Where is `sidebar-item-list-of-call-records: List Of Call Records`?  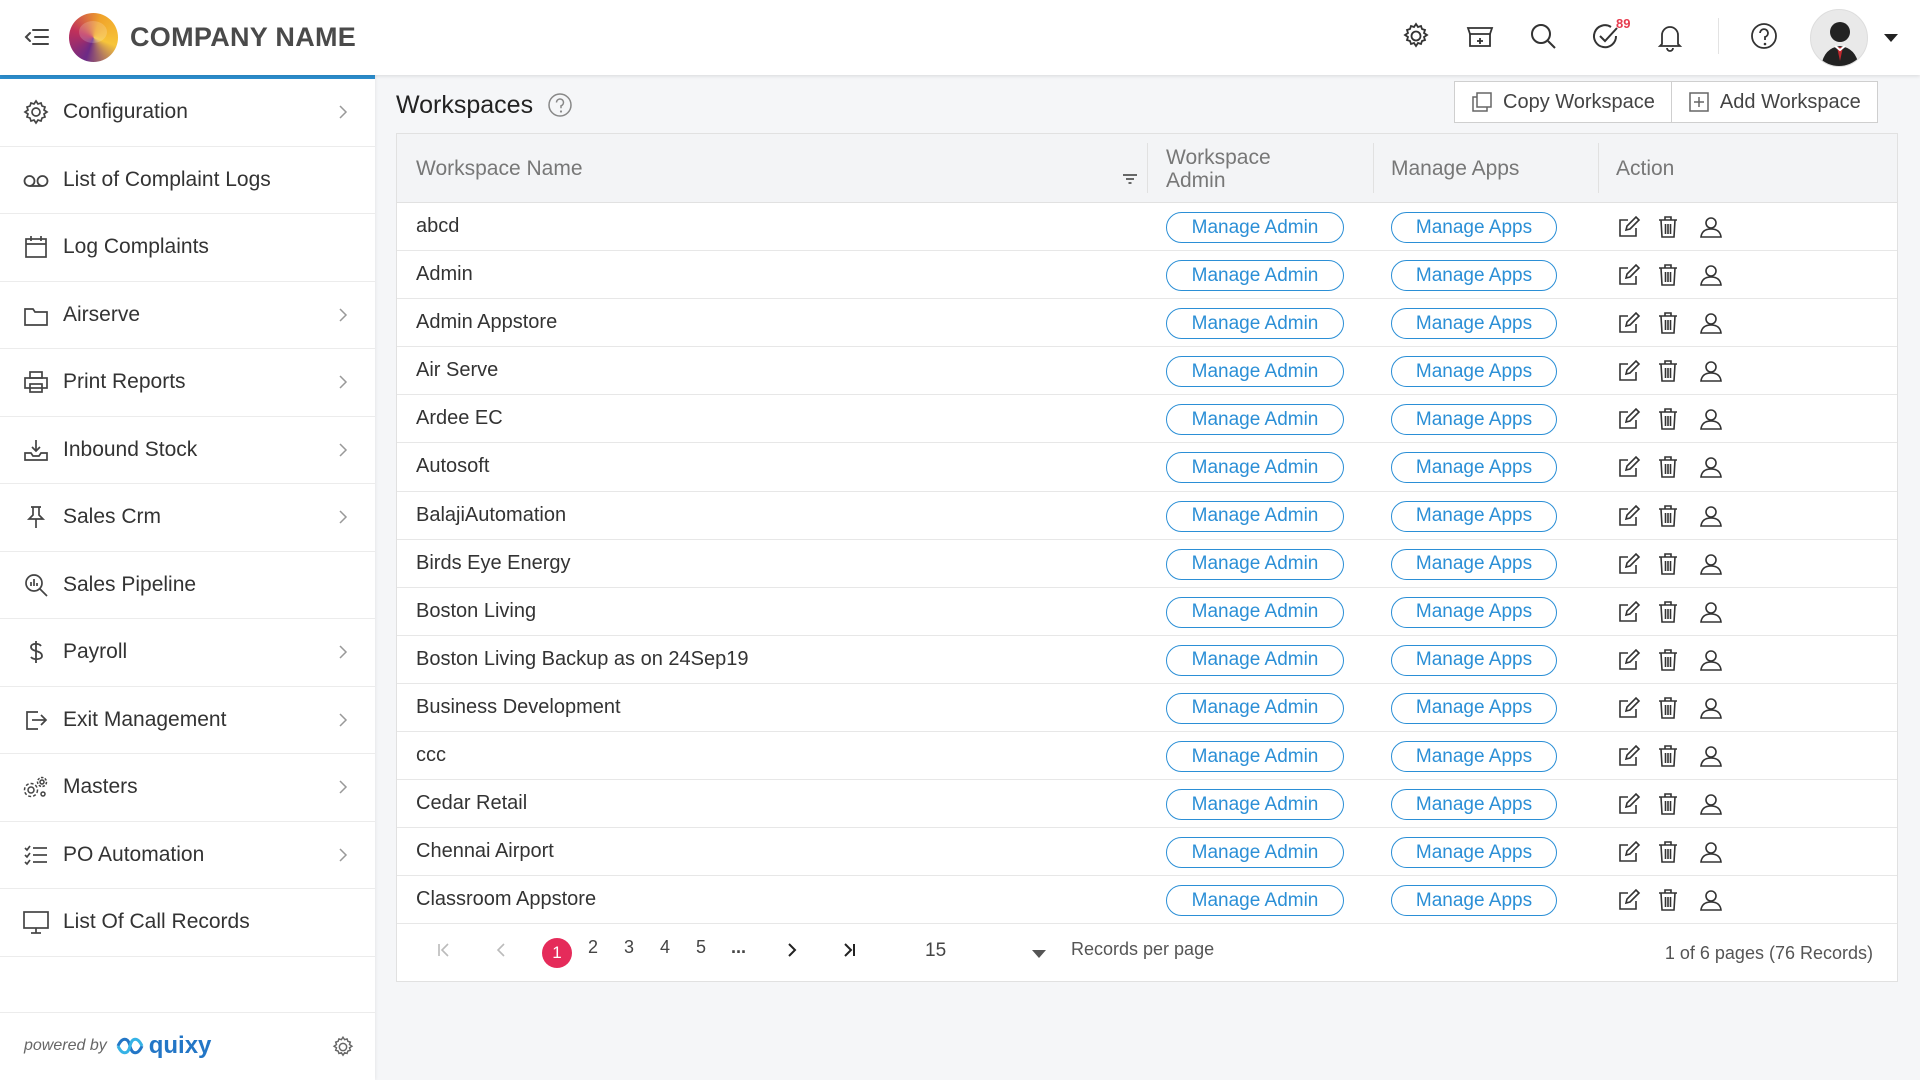
sidebar-item-list-of-call-records: List Of Call Records is located at coordinates (187, 923).